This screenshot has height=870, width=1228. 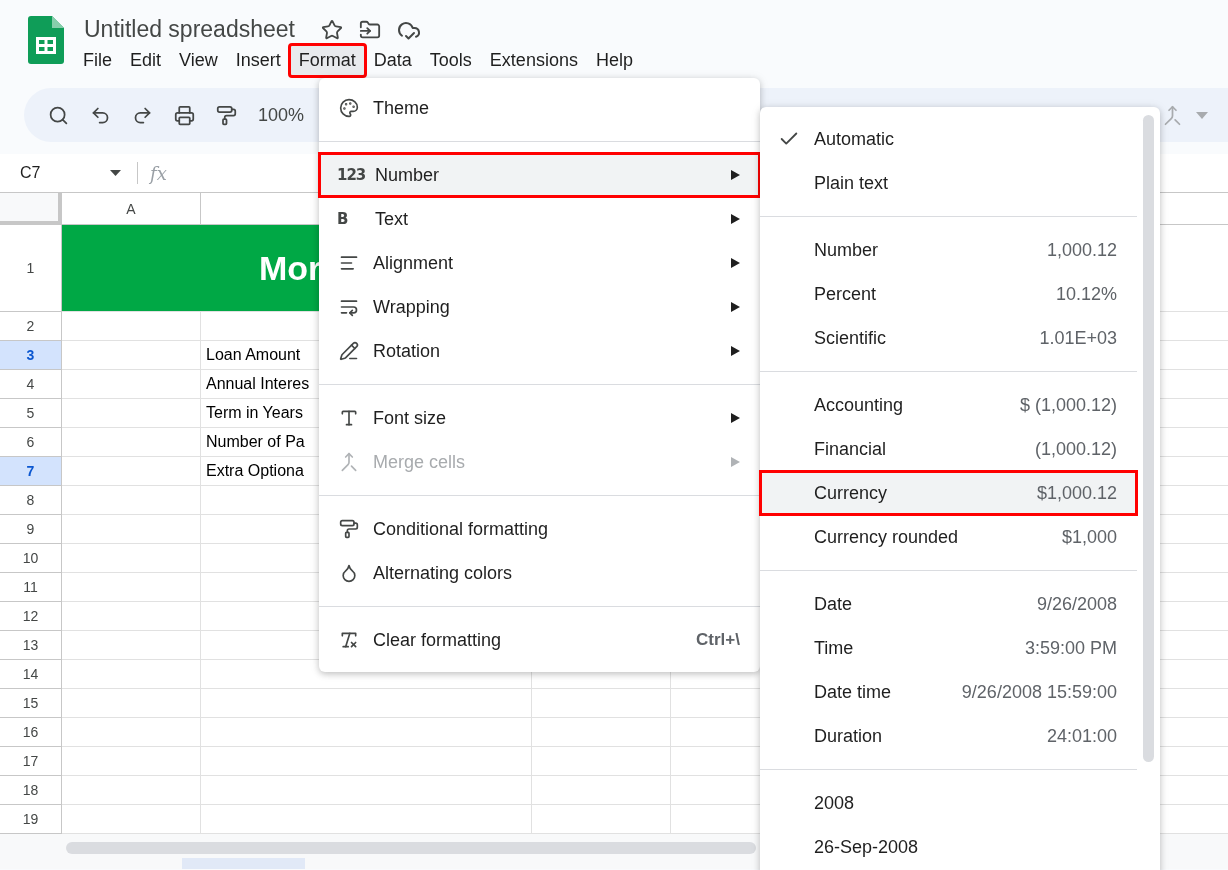 What do you see at coordinates (1172, 115) in the screenshot?
I see `merge-icon` at bounding box center [1172, 115].